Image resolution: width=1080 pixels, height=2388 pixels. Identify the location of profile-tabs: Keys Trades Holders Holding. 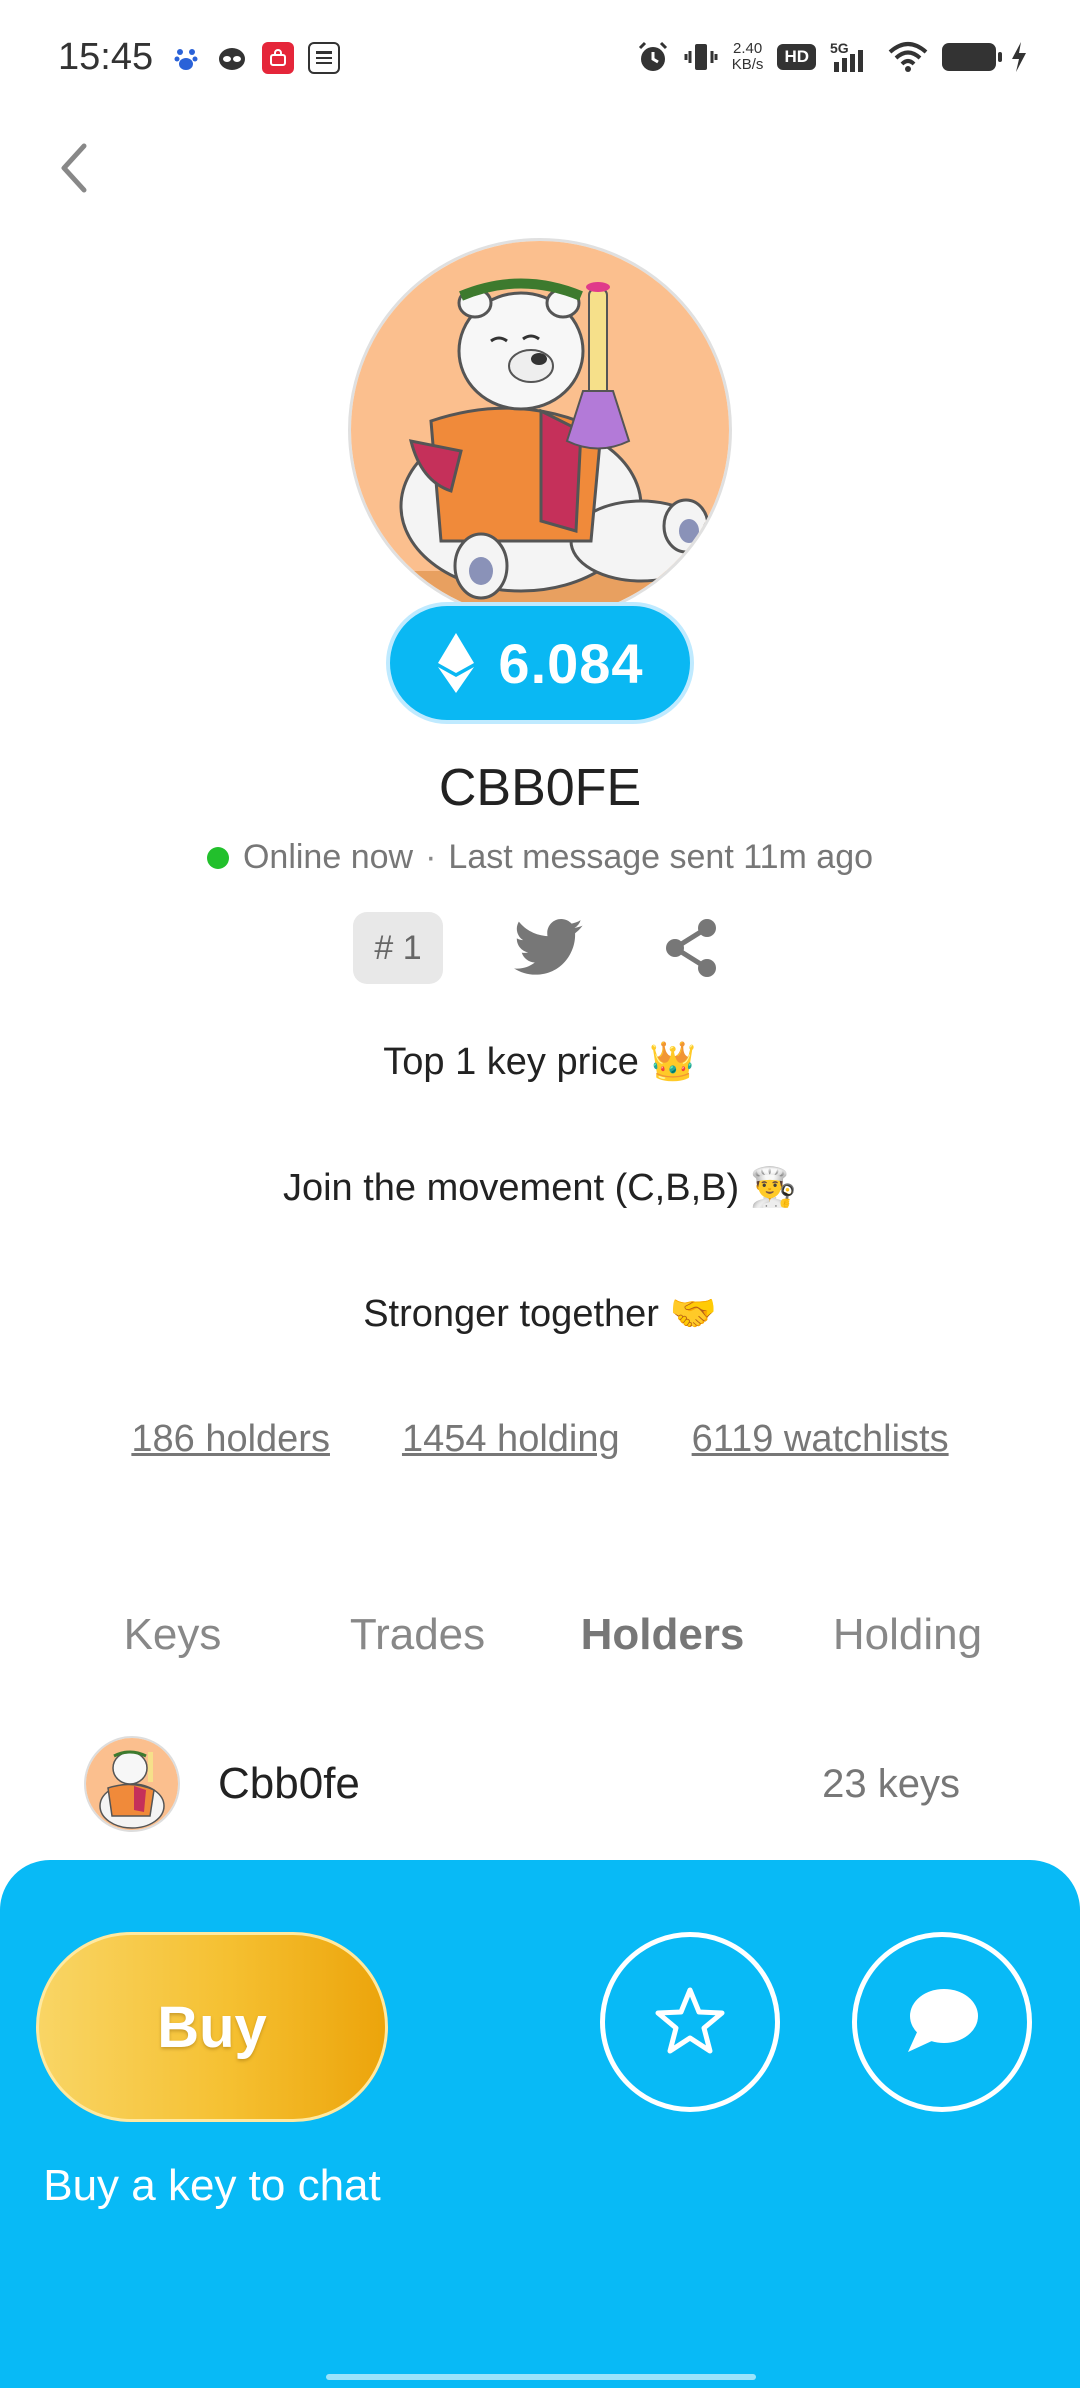
(540, 1635).